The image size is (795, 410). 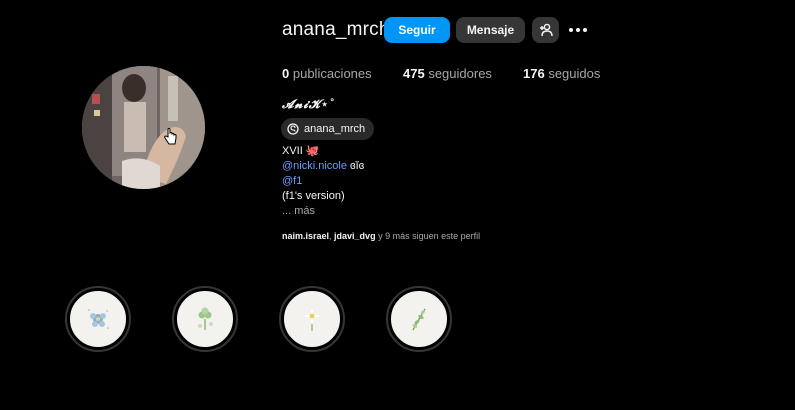 I want to click on more-dots-icon, so click(x=578, y=30).